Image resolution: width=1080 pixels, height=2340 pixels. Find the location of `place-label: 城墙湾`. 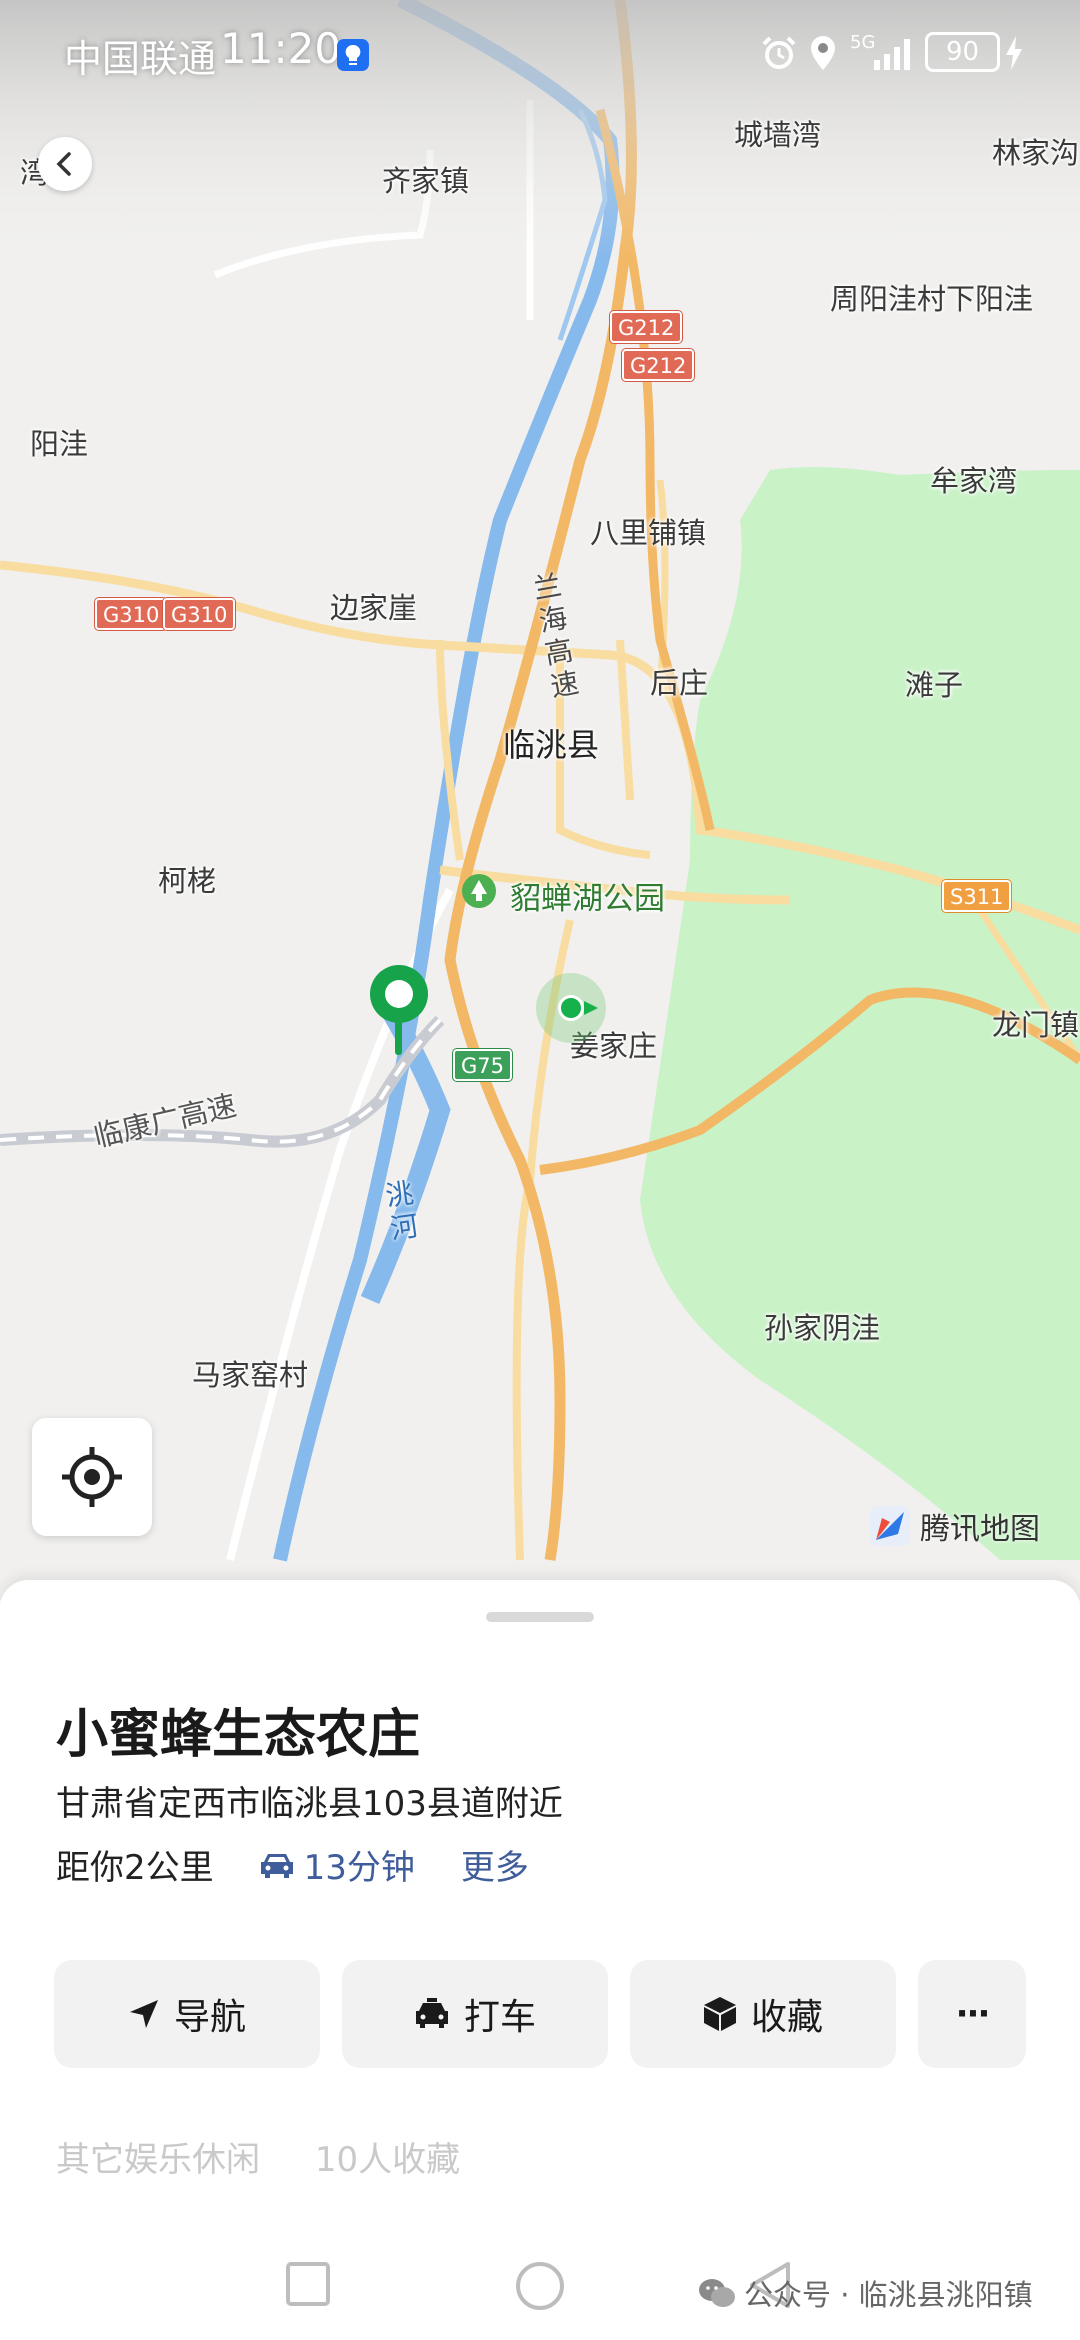

place-label: 城墙湾 is located at coordinates (778, 135).